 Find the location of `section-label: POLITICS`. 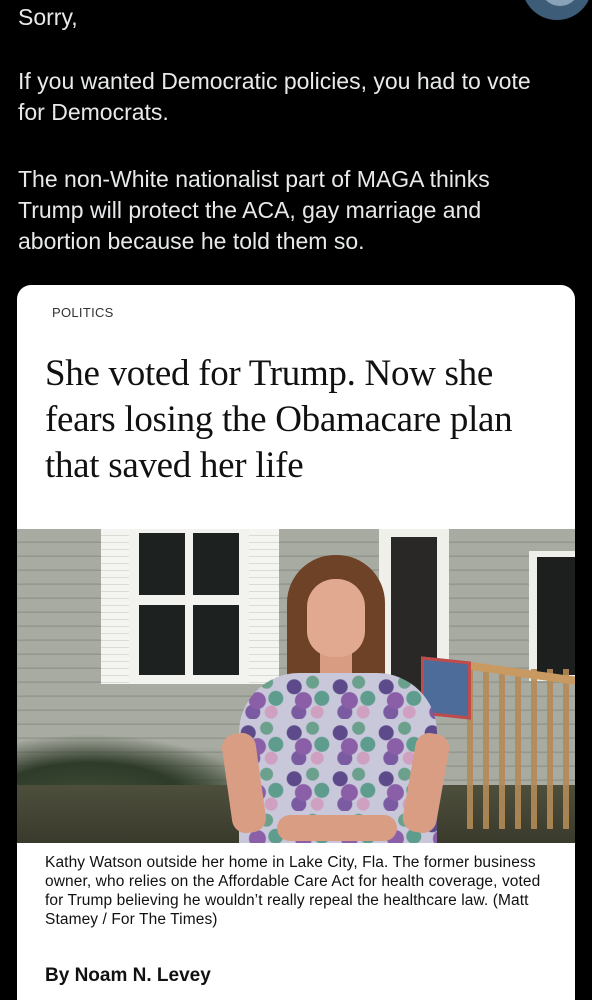

section-label: POLITICS is located at coordinates (83, 312).